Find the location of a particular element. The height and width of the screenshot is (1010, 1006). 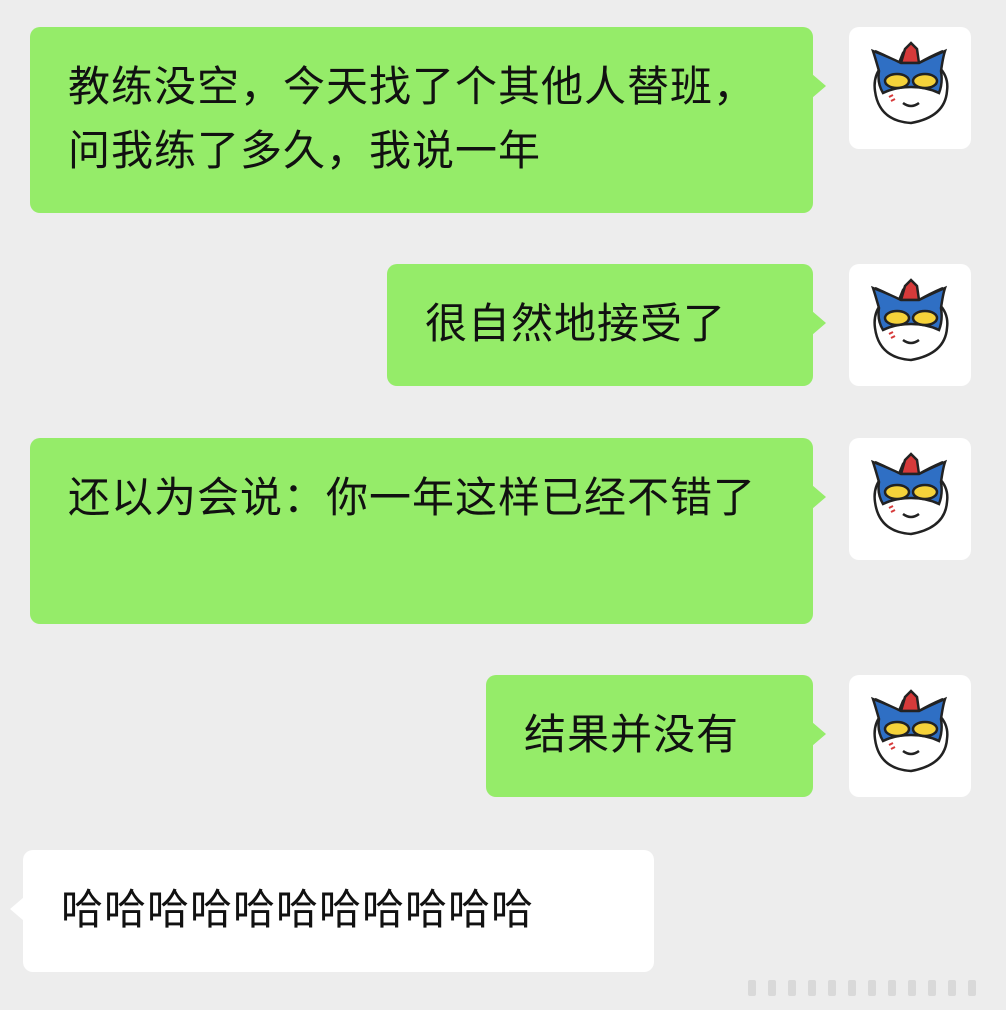

message-text: 教练没空，今天找了个其他人替班，问我练了多久，我说一年 is located at coordinates (412, 118).